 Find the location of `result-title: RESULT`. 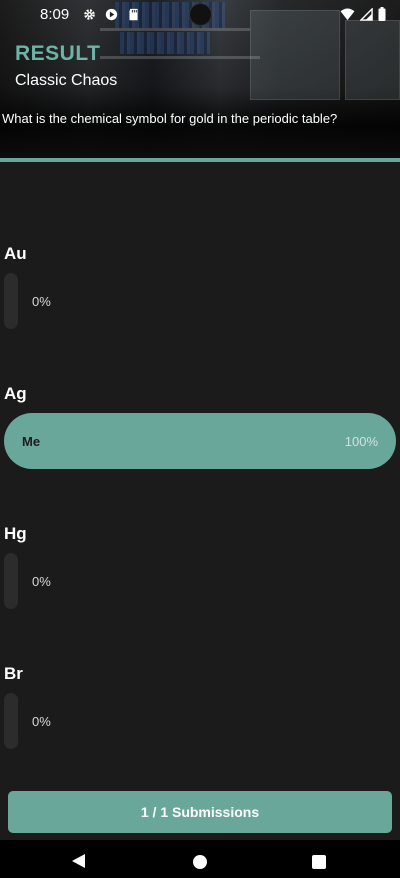

result-title: RESULT is located at coordinates (58, 53).